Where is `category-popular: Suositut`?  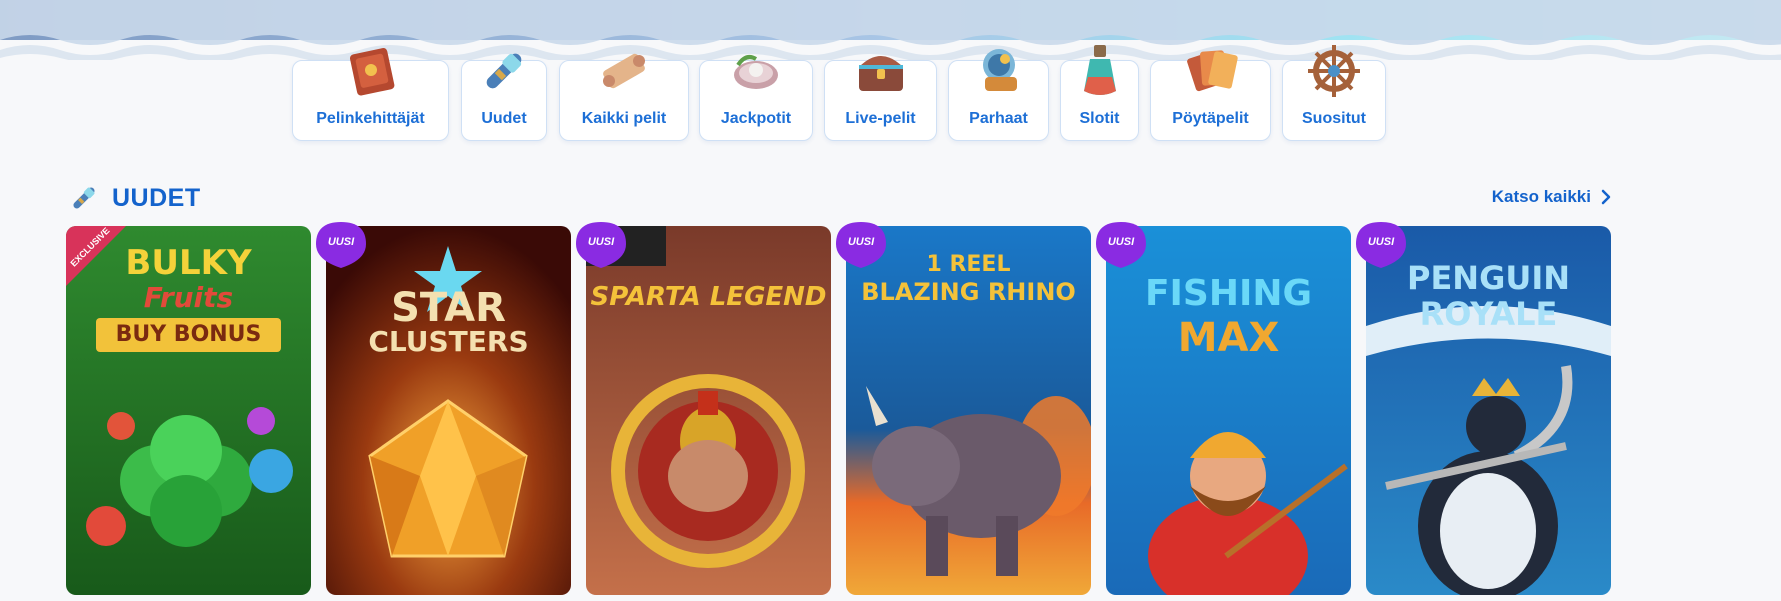
category-popular: Suositut is located at coordinates (1334, 93).